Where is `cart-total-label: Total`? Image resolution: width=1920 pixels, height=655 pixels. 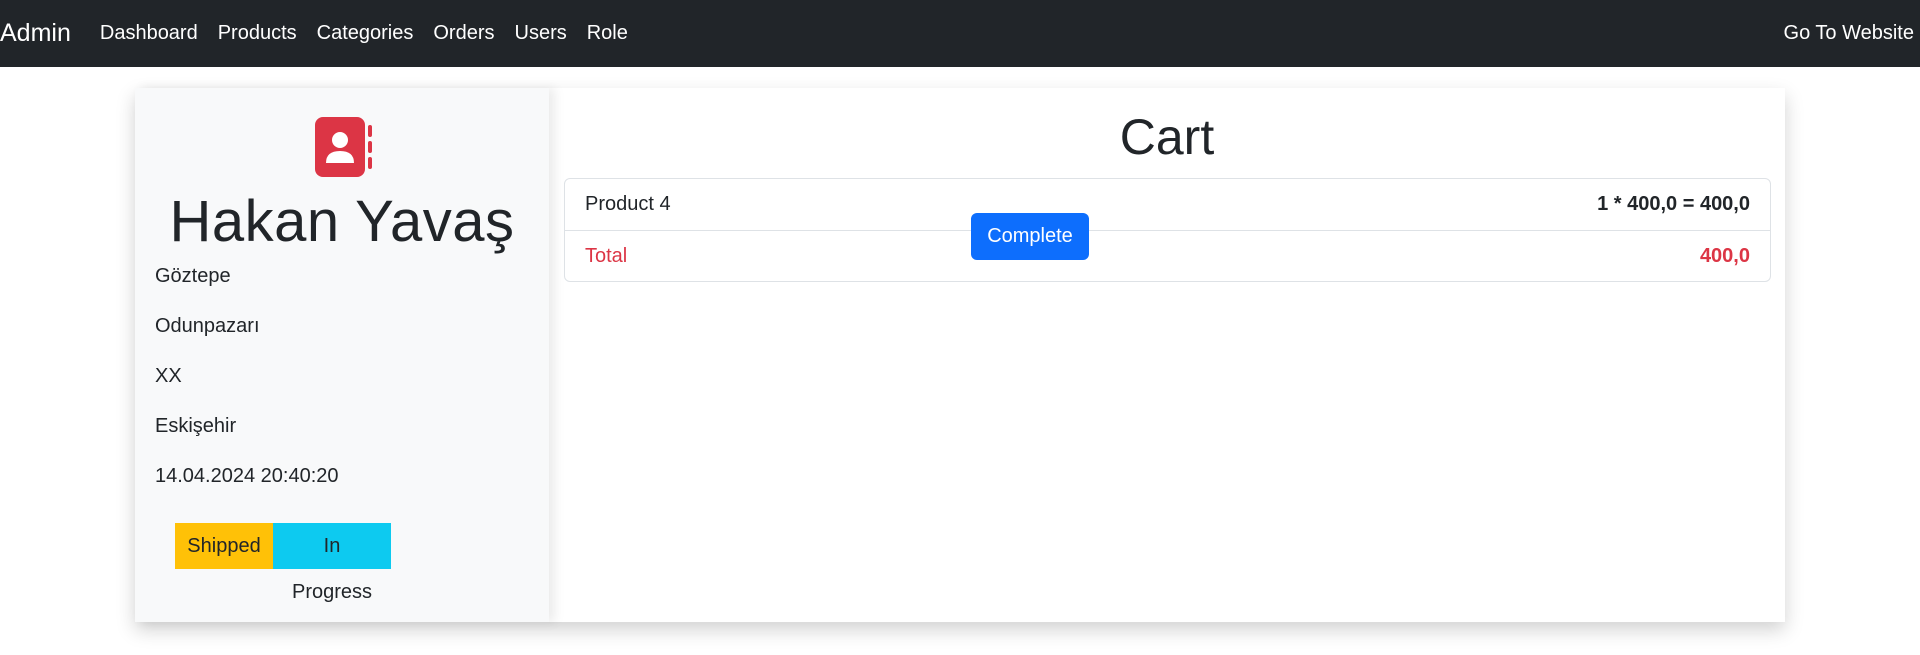 cart-total-label: Total is located at coordinates (606, 255).